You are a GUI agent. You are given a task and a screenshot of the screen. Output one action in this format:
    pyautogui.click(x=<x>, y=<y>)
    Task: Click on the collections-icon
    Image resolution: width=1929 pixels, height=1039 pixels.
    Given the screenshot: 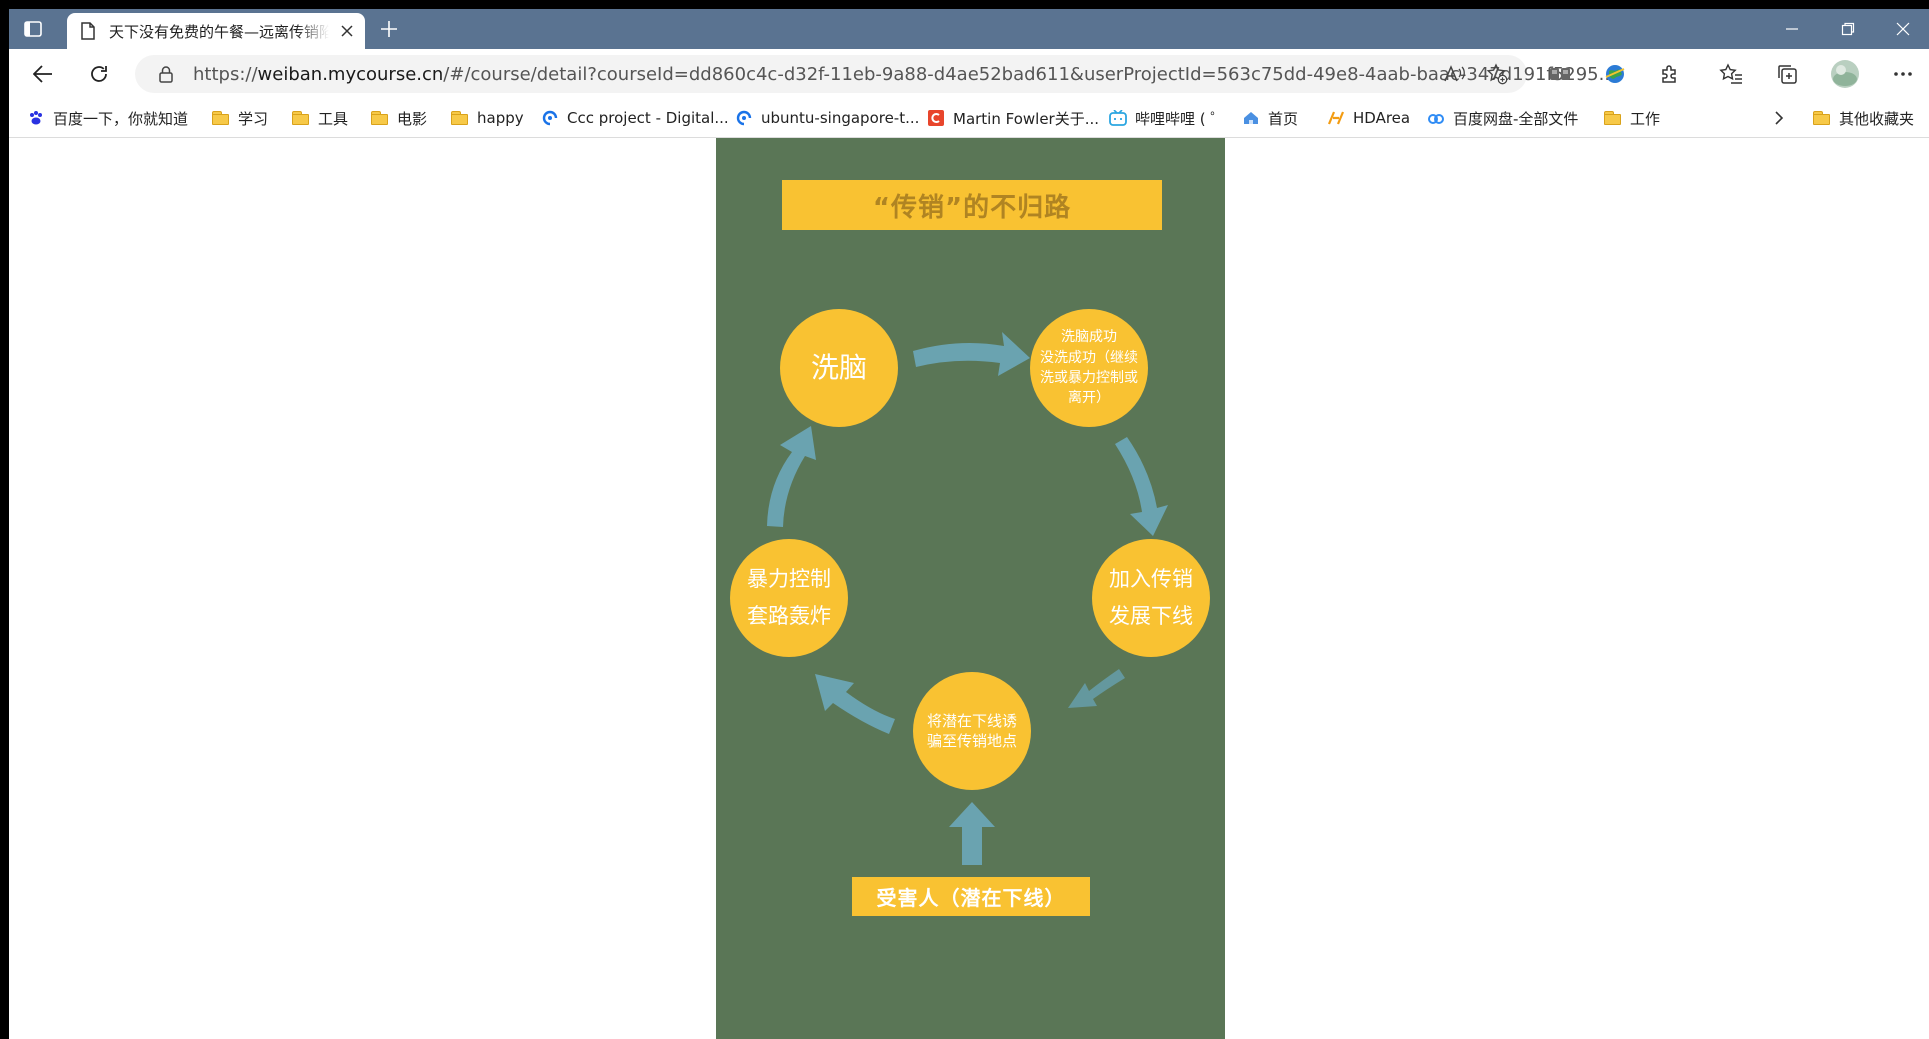 What is the action you would take?
    pyautogui.click(x=1787, y=74)
    